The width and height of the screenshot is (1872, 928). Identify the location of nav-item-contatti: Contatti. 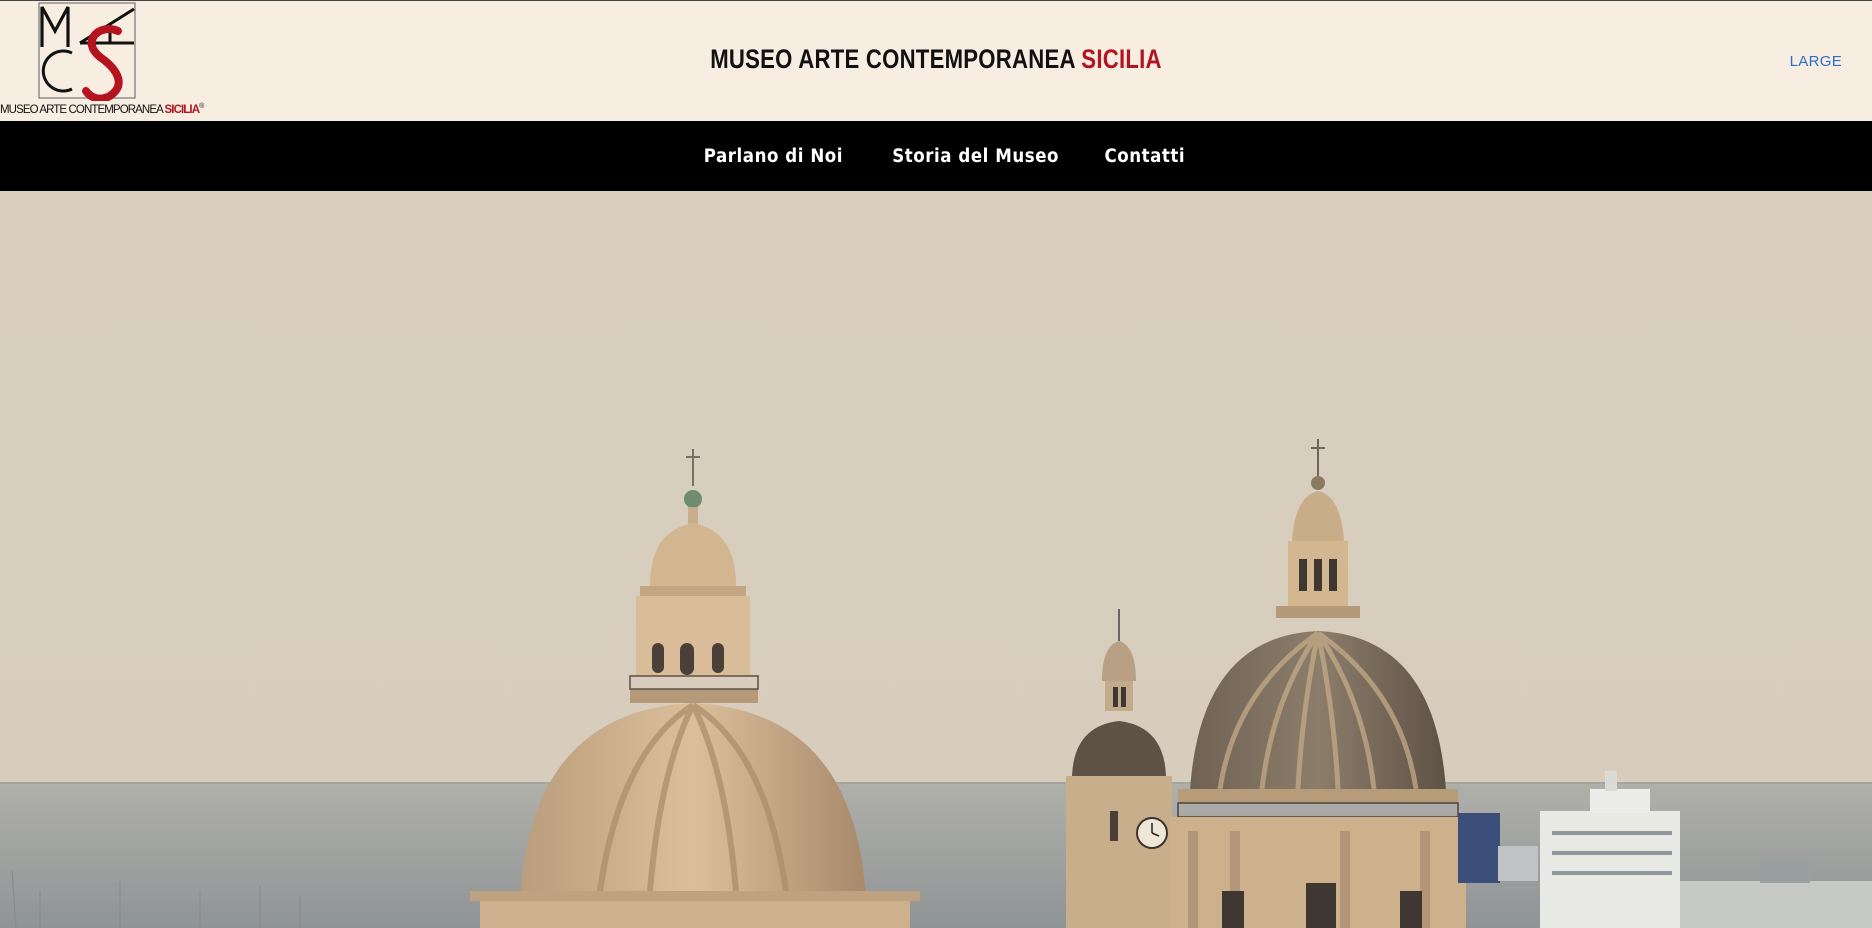
(1145, 156).